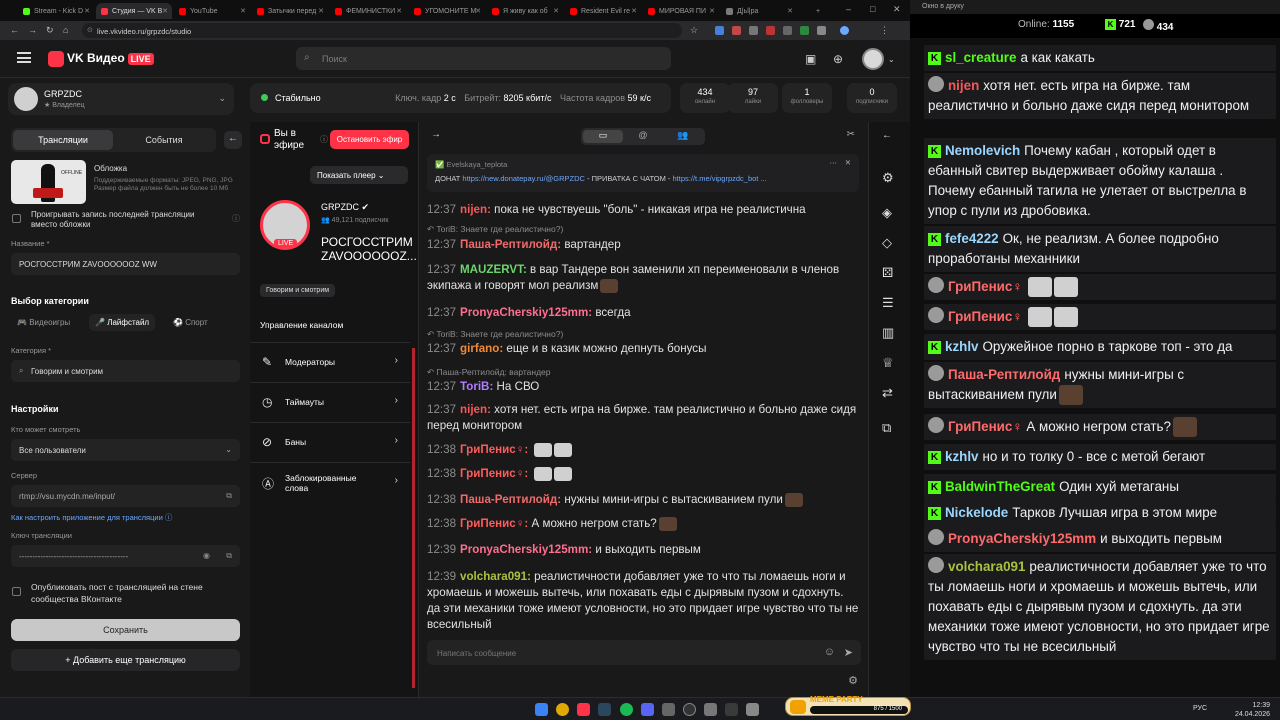 The image size is (1280, 720). What do you see at coordinates (604, 709) in the screenshot?
I see `steam-icon` at bounding box center [604, 709].